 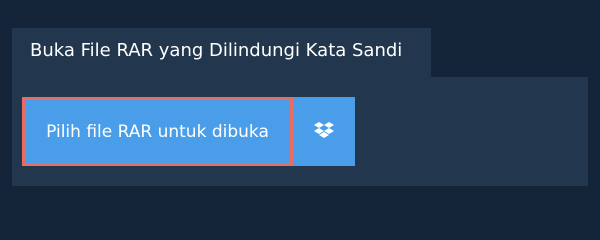 I want to click on tab-header: Buka File RAR yang Dilindungi Kata Sandi, so click(x=221, y=52).